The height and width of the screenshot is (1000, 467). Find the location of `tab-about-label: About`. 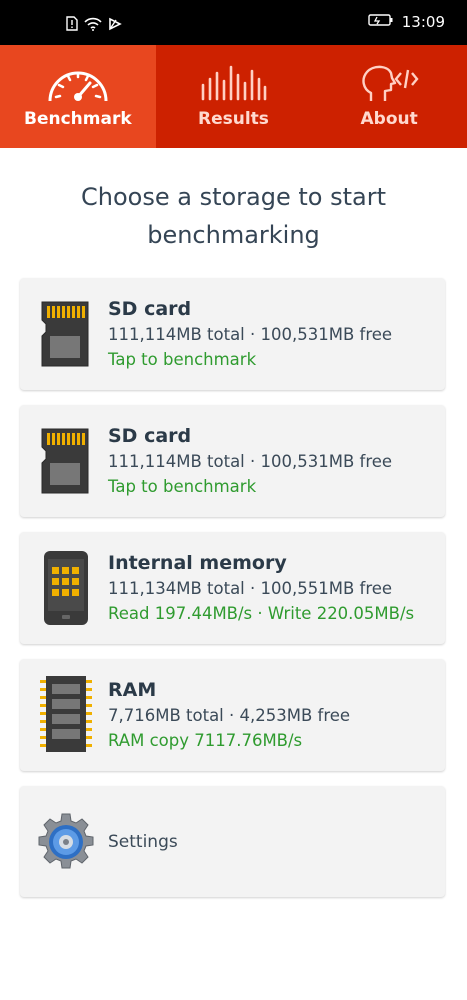

tab-about-label: About is located at coordinates (389, 119).